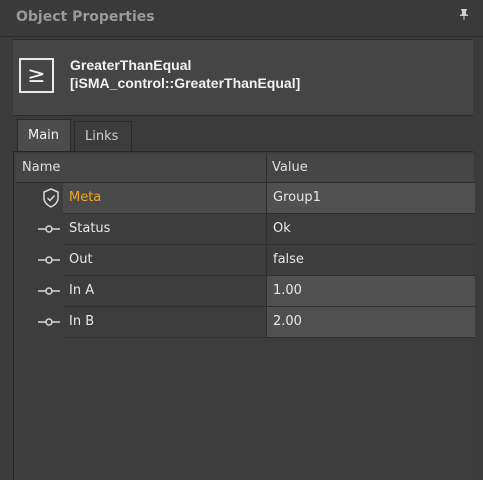 This screenshot has height=480, width=483. Describe the element at coordinates (82, 321) in the screenshot. I see `row-name: In B` at that location.